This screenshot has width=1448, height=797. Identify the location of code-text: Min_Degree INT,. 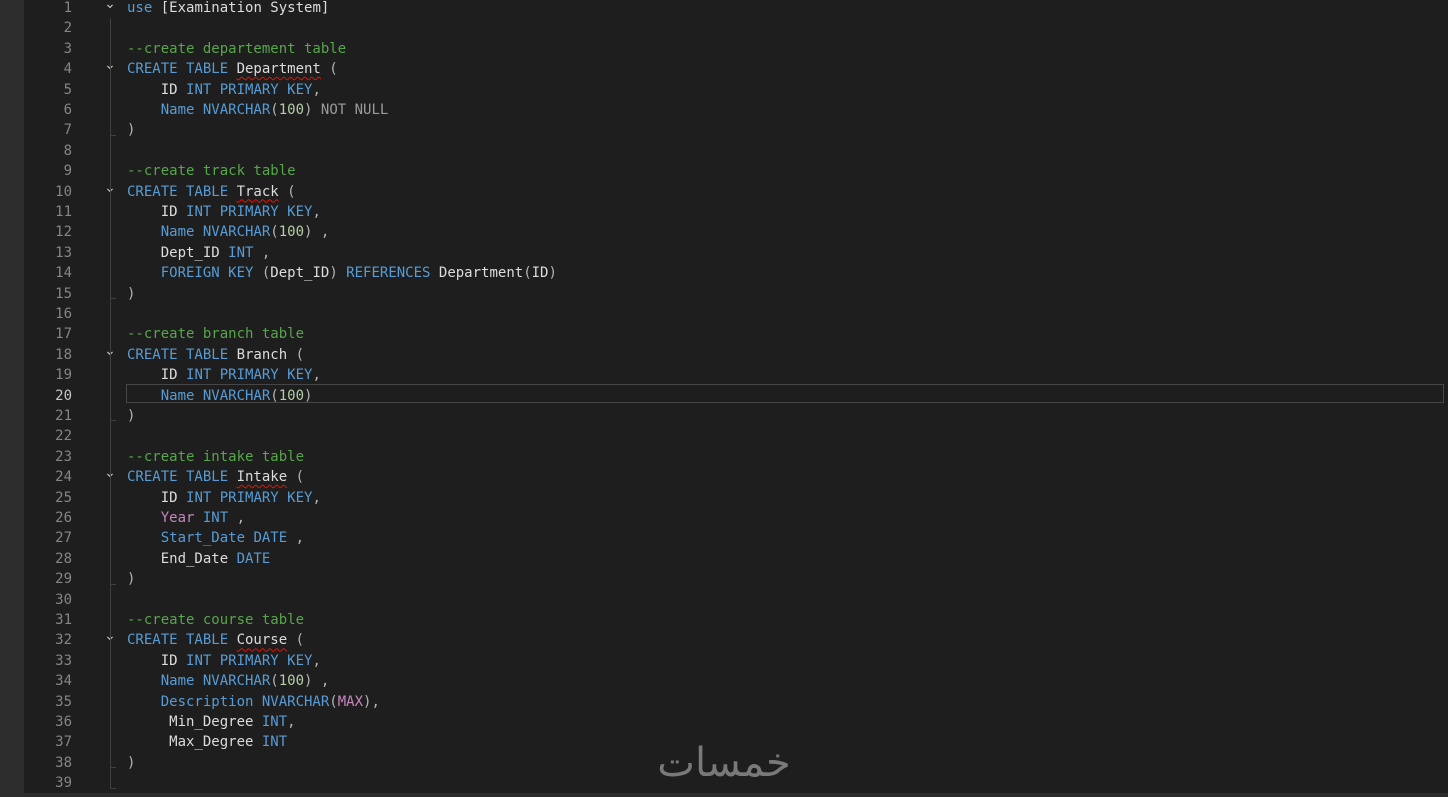
(211, 722).